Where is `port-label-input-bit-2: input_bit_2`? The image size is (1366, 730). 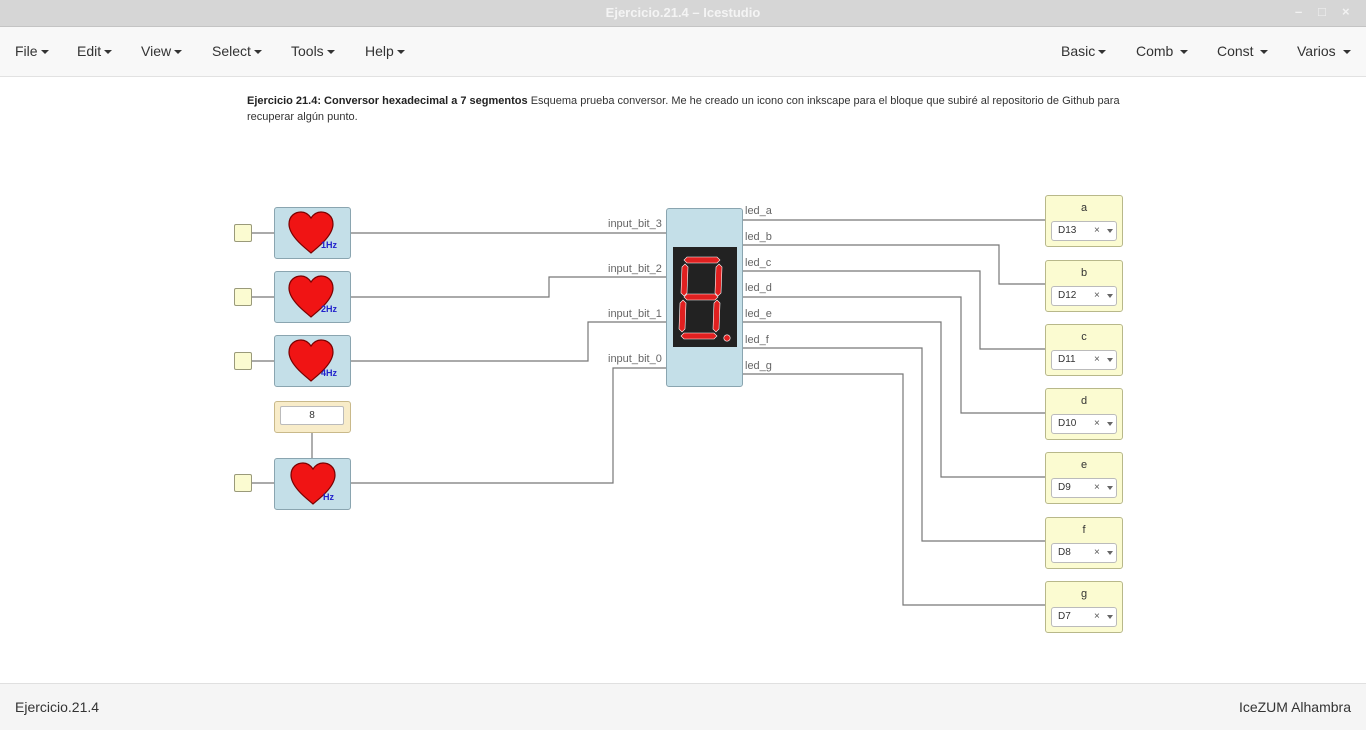
port-label-input-bit-2: input_bit_2 is located at coordinates (635, 269).